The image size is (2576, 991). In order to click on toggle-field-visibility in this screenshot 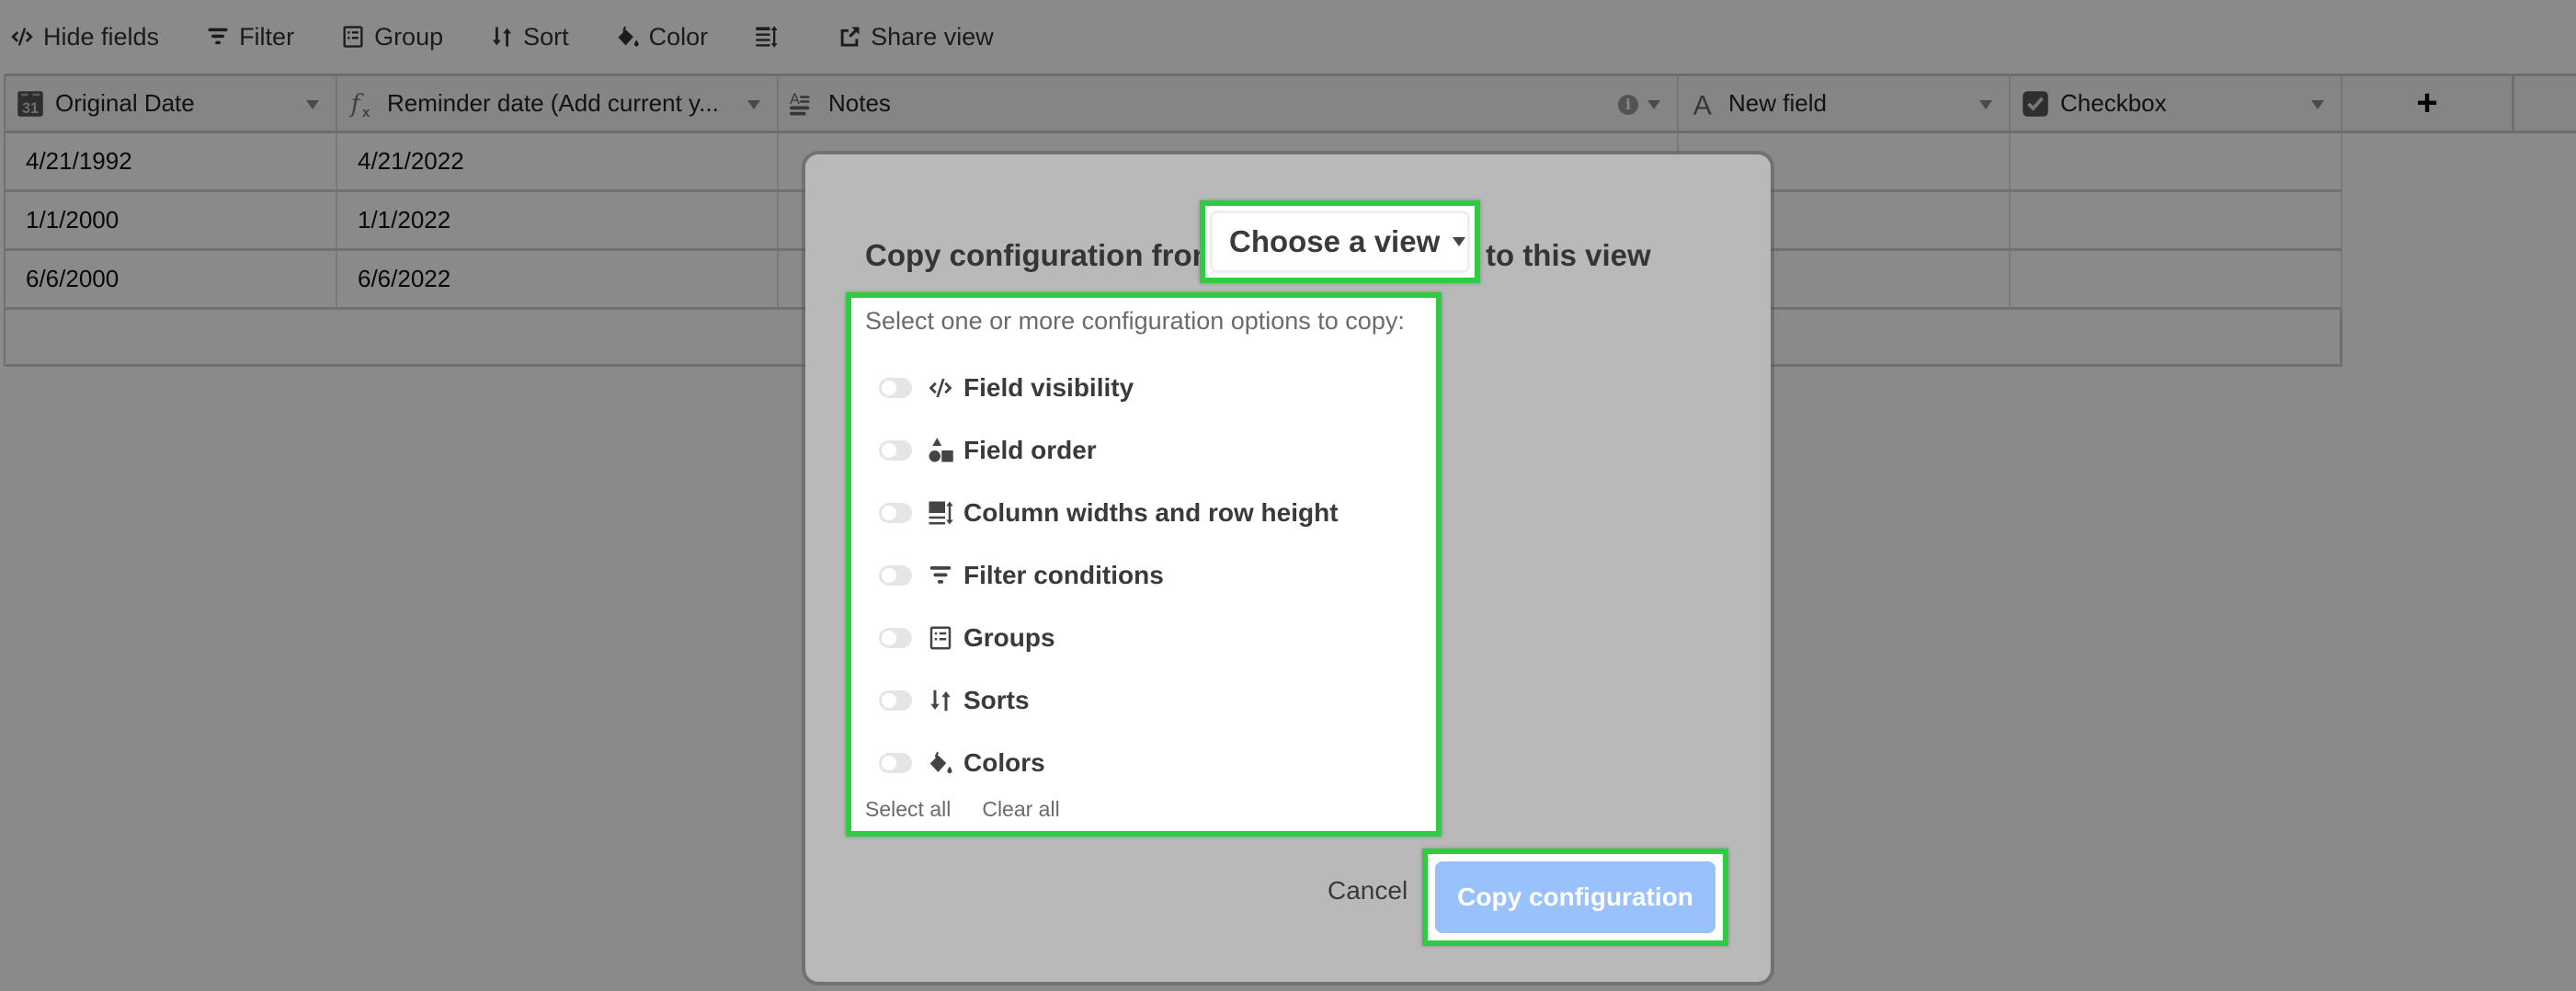, I will do `click(895, 388)`.